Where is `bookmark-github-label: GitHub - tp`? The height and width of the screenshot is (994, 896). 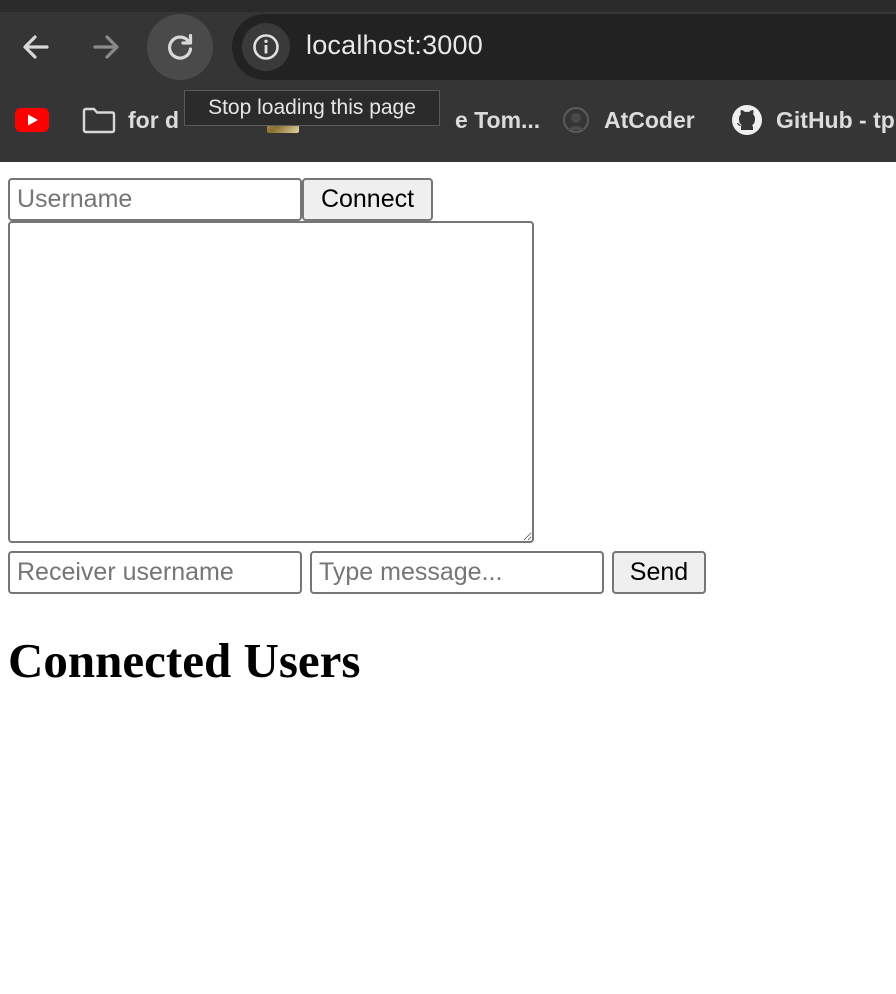 bookmark-github-label: GitHub - tp is located at coordinates (835, 119).